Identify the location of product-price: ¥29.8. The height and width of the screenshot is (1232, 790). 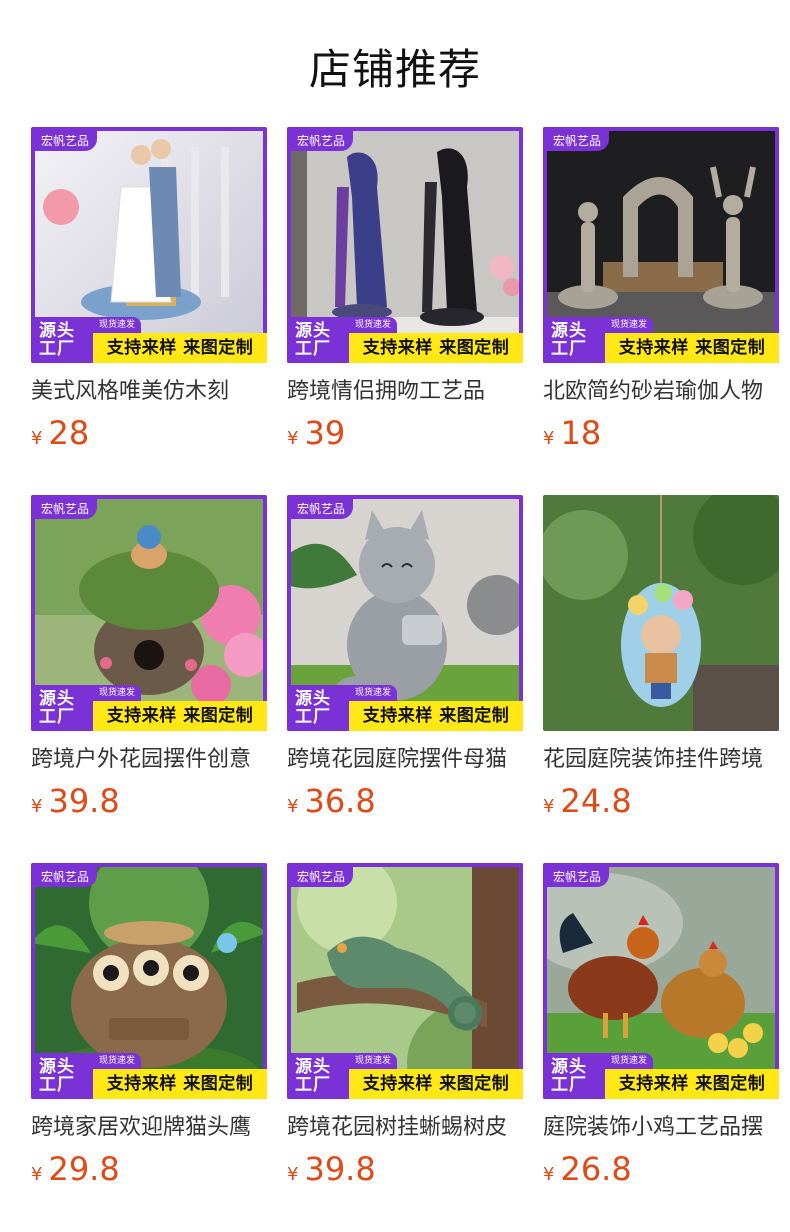
(149, 1172).